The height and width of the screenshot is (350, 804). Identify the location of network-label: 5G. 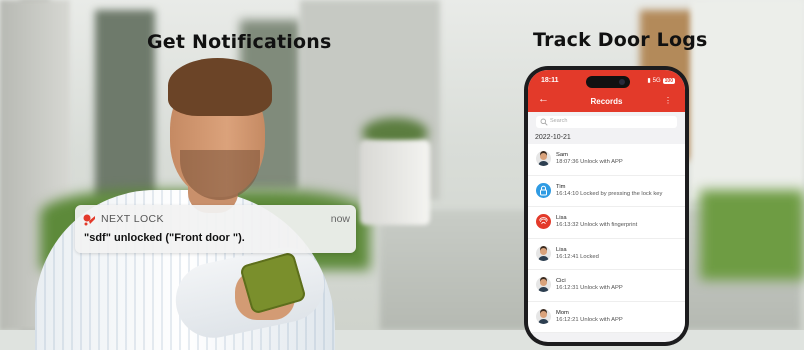
(656, 80).